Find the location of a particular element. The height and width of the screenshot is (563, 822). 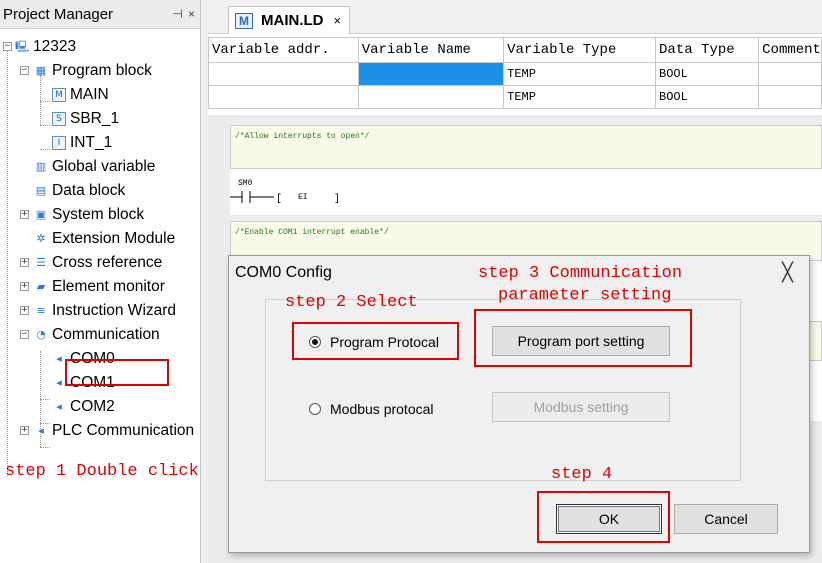

communication-expander: − is located at coordinates (24, 334).